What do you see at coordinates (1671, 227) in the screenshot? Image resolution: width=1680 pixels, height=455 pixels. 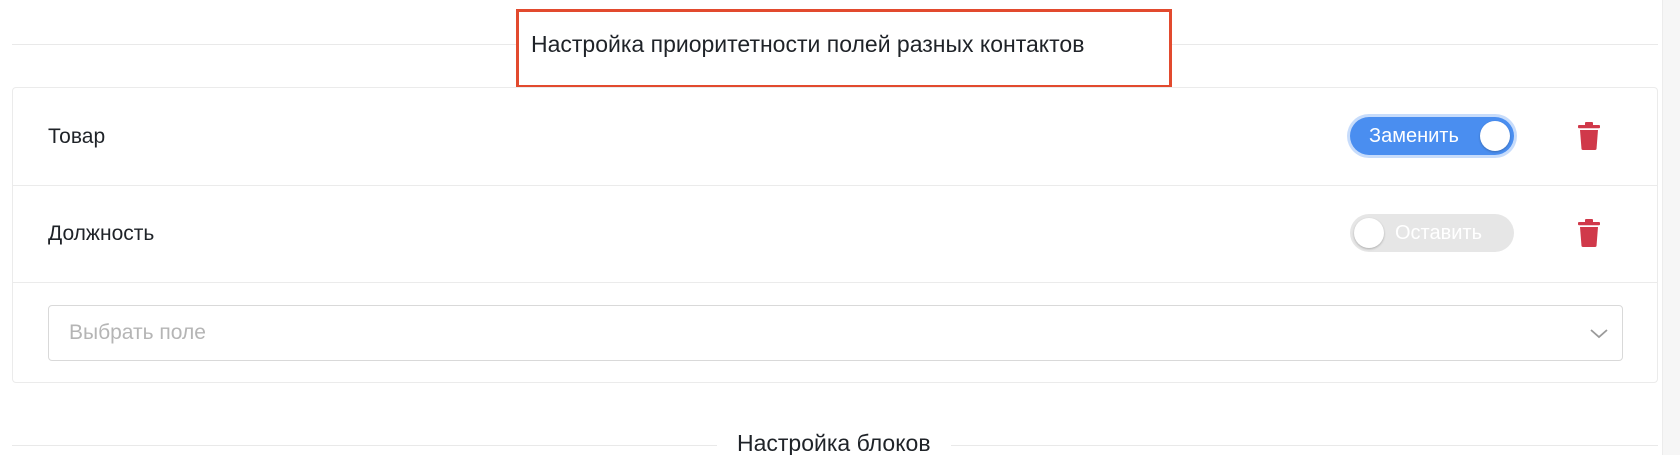 I see `scrollbar` at bounding box center [1671, 227].